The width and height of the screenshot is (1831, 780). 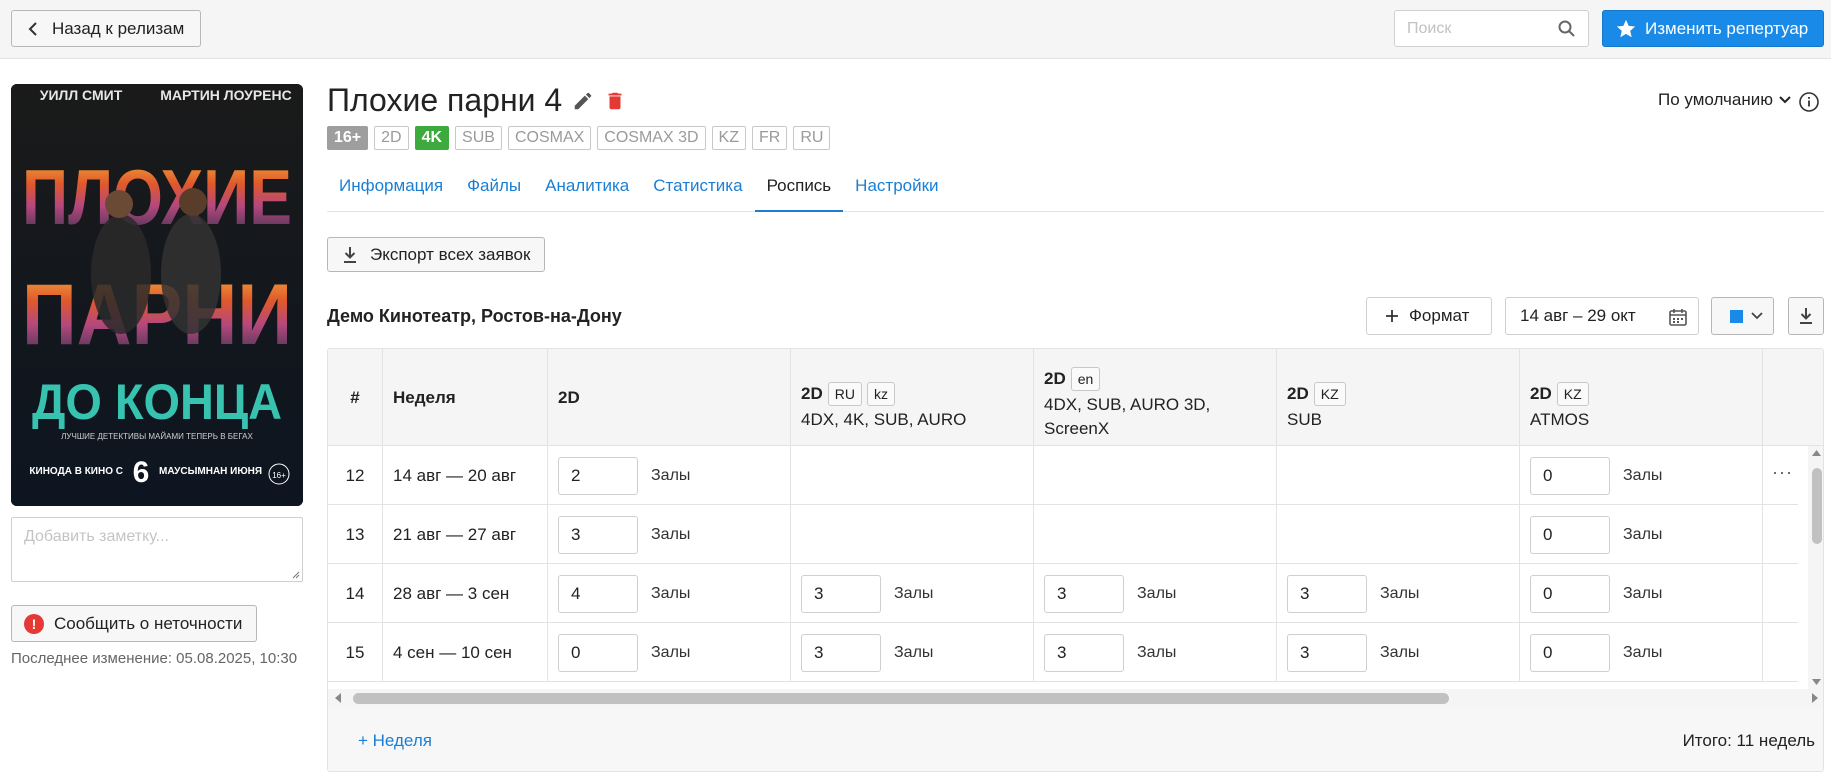 I want to click on page-title: Плохие парни 4, so click(x=445, y=100).